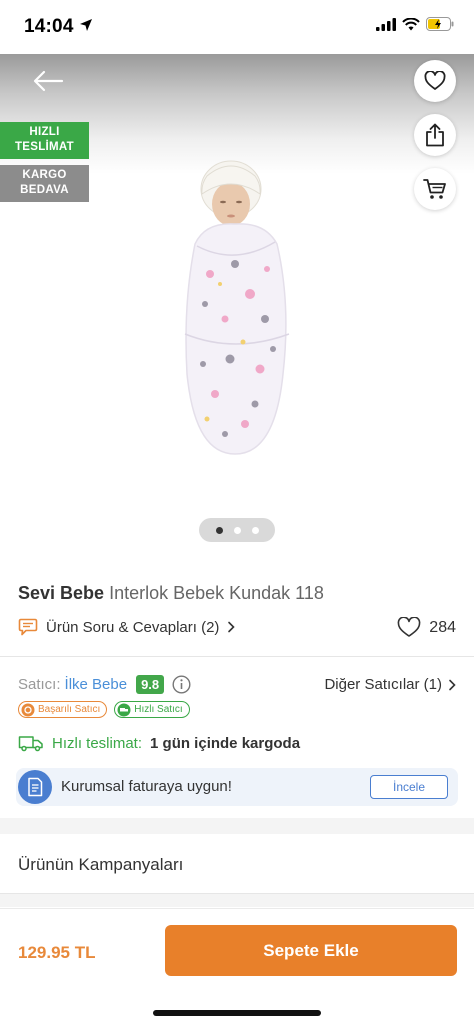 The height and width of the screenshot is (1024, 474). I want to click on fast-seller-tag: Hızlı Satıcı, so click(152, 709).